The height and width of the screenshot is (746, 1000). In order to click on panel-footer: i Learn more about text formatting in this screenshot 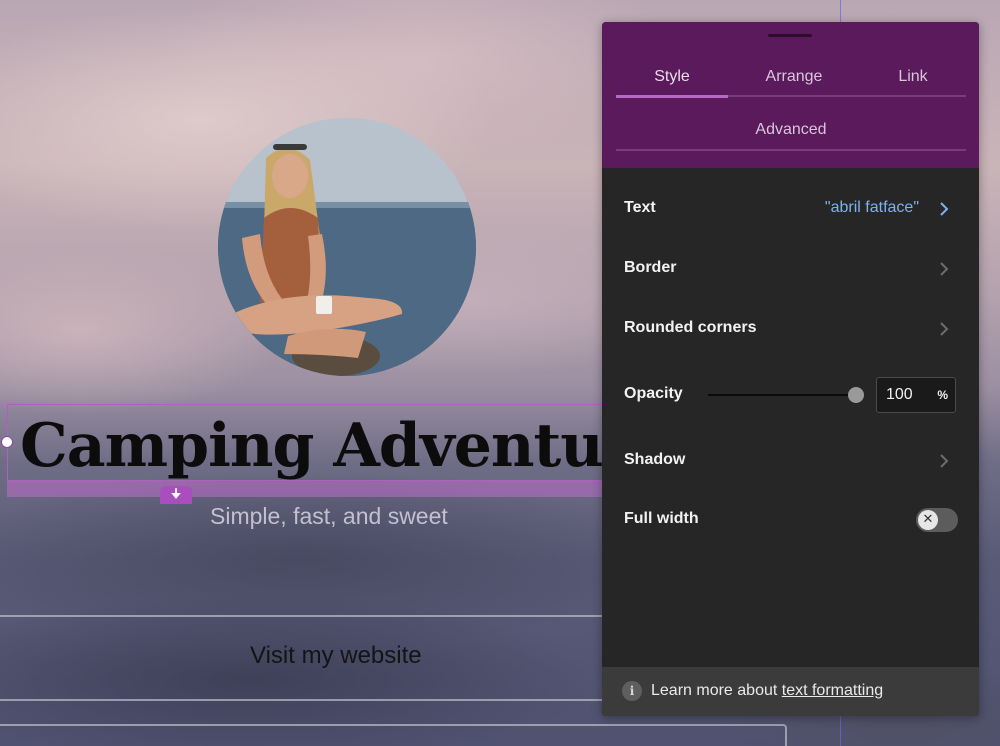, I will do `click(790, 691)`.